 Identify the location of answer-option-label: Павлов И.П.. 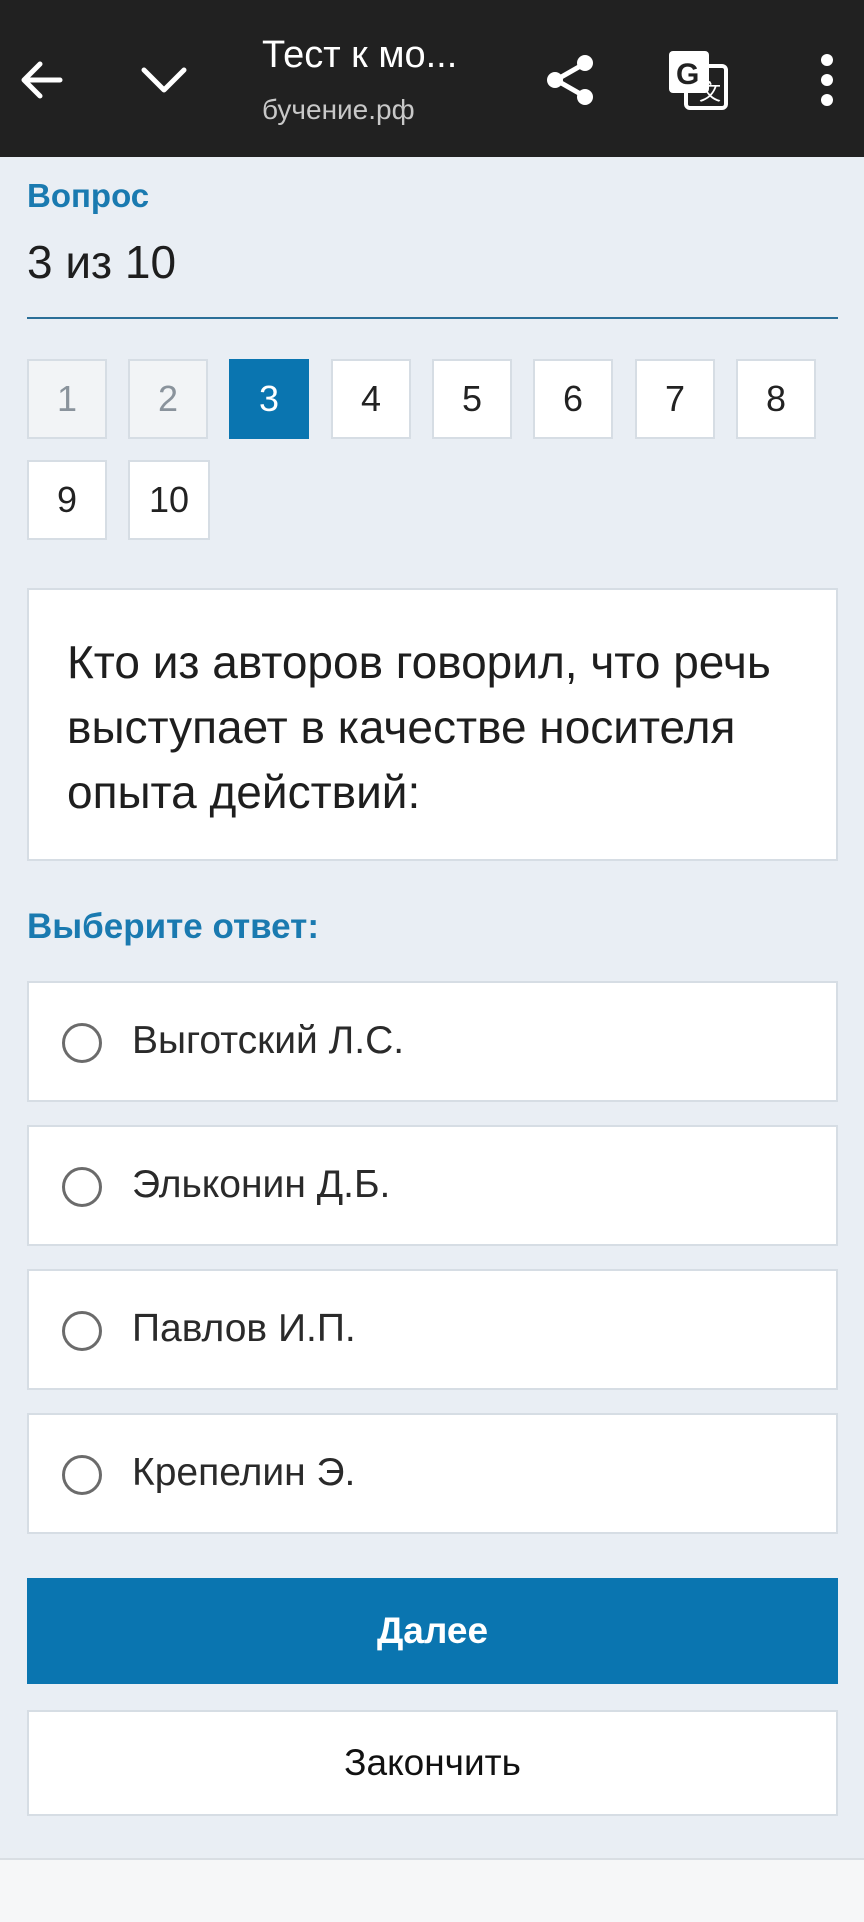
(244, 1328).